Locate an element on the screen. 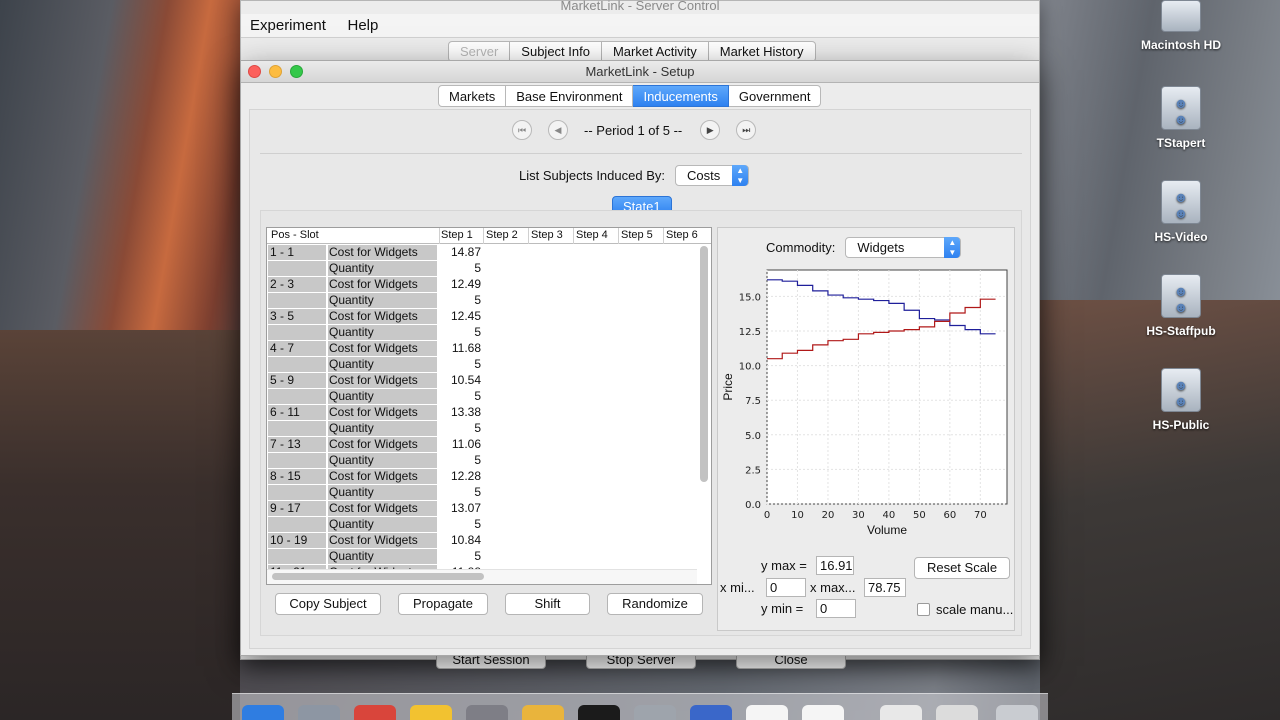 Image resolution: width=1280 pixels, height=720 pixels. close-window-icon is located at coordinates (254, 71).